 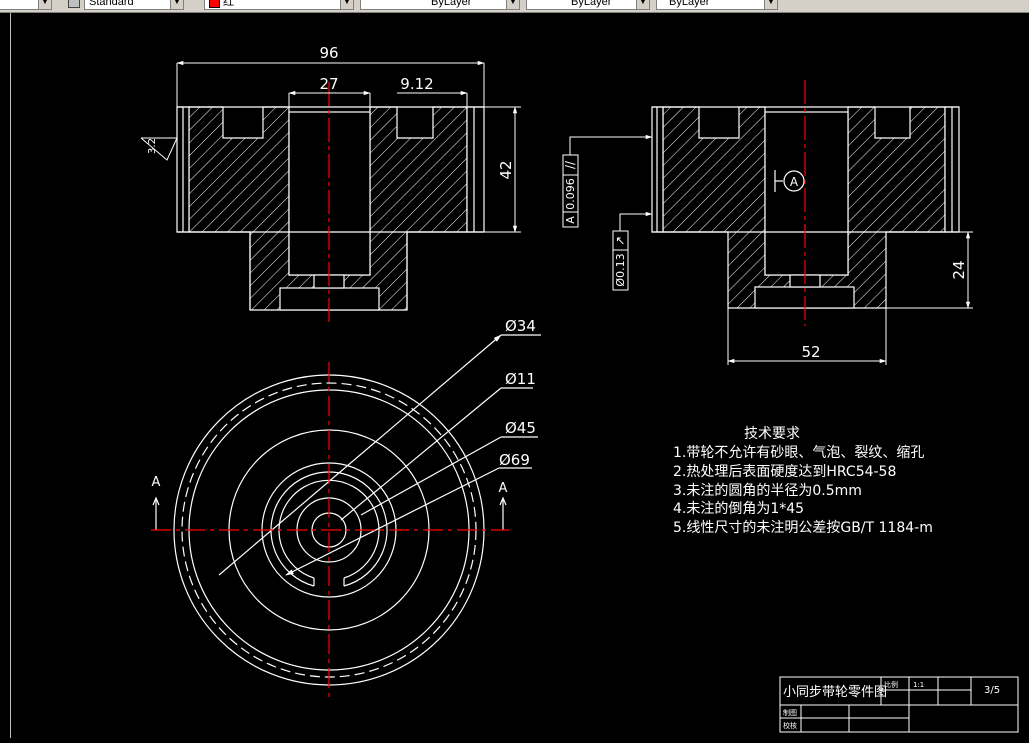 What do you see at coordinates (717, 5) in the screenshot?
I see `plotstyle-select: ByLayer ▼` at bounding box center [717, 5].